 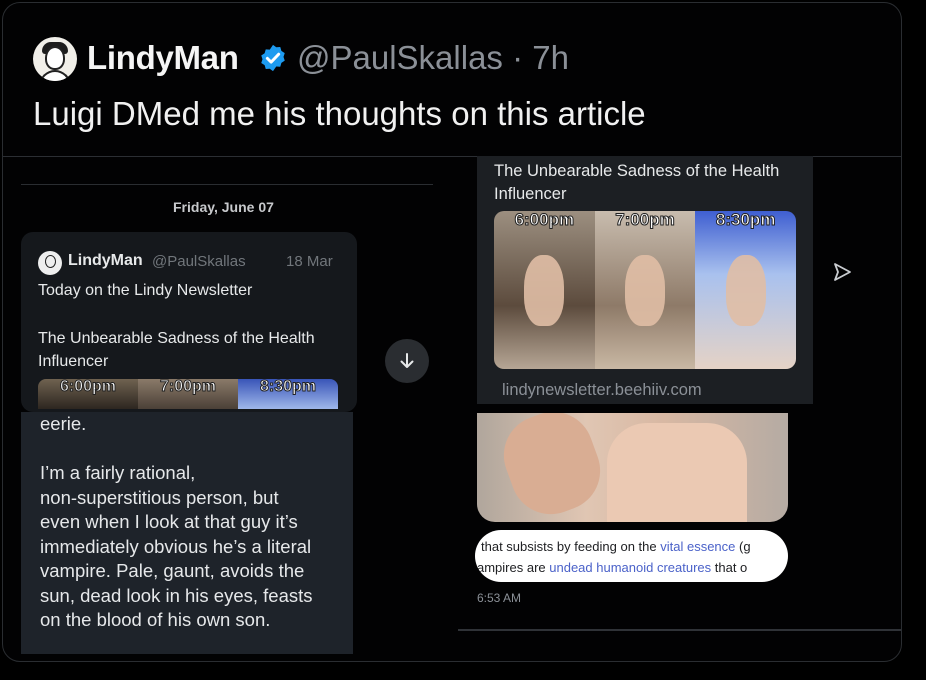 What do you see at coordinates (223, 207) in the screenshot?
I see `dm-date-label: Friday, June 07` at bounding box center [223, 207].